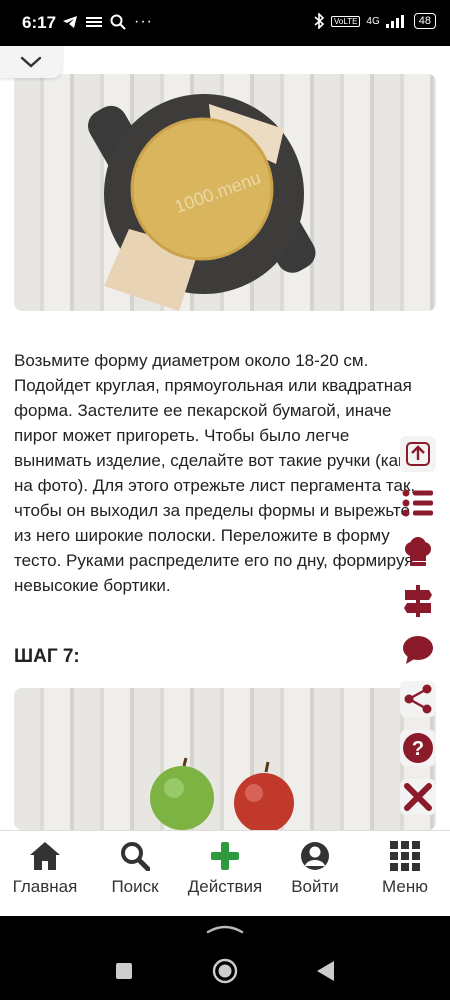 The height and width of the screenshot is (1000, 450). What do you see at coordinates (345, 21) in the screenshot?
I see `volte-icon: VoLTE` at bounding box center [345, 21].